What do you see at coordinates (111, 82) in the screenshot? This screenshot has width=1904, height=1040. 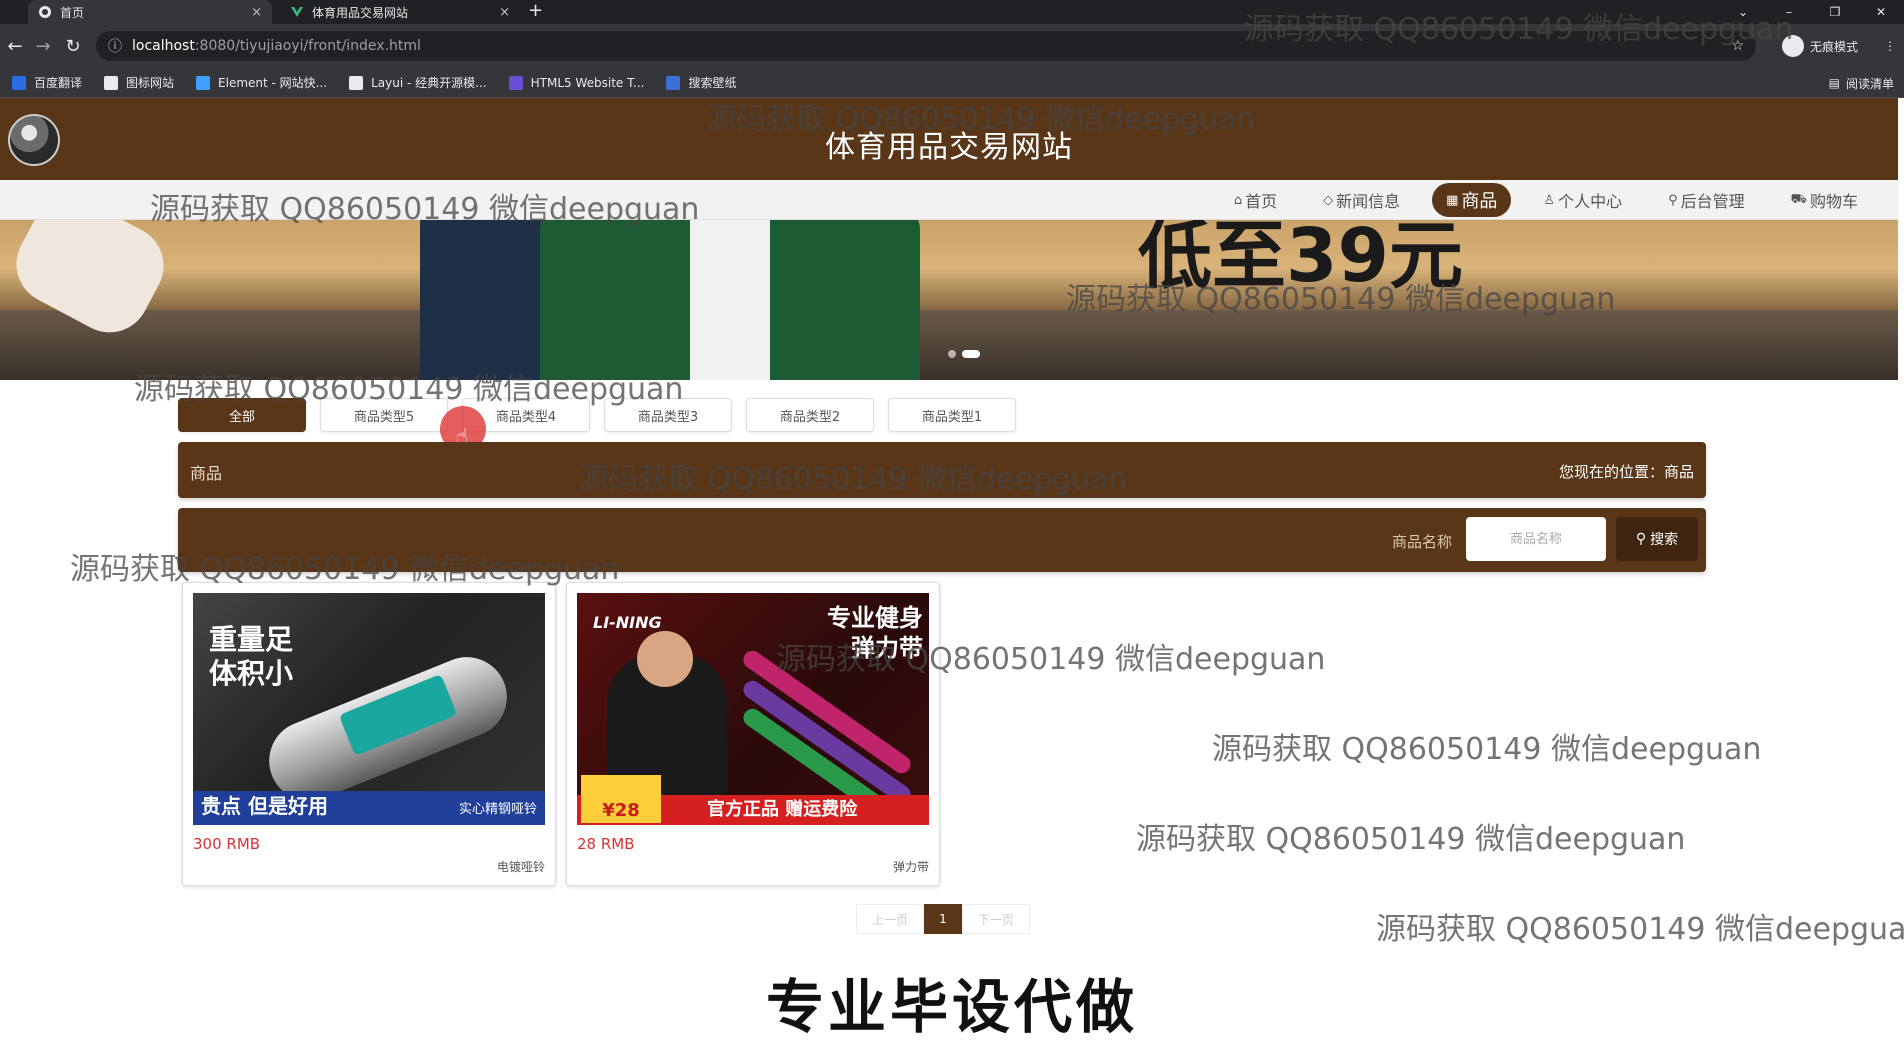 I see `flag-icon` at bounding box center [111, 82].